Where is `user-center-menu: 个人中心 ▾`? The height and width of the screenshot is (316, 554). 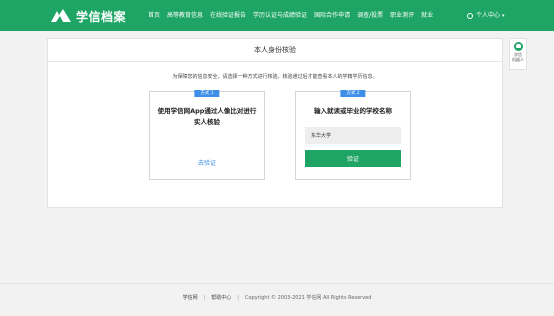
user-center-menu: 个人中心 ▾ is located at coordinates (486, 16).